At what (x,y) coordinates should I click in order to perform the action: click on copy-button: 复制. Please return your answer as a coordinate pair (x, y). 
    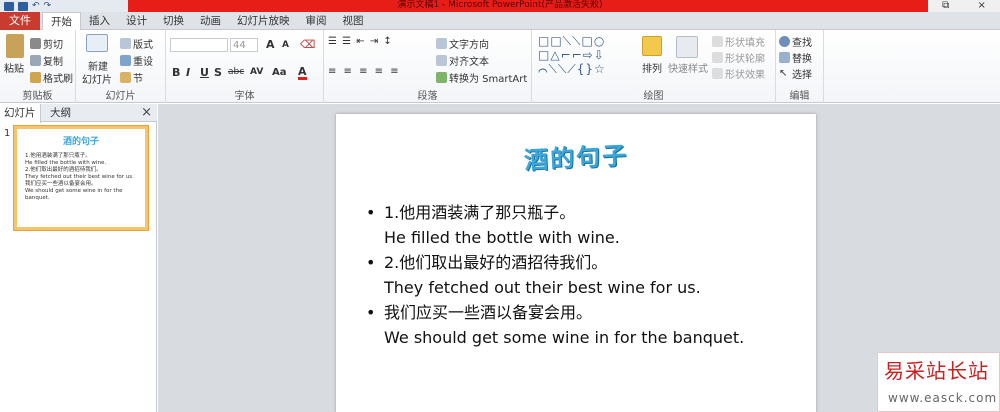
    Looking at the image, I should click on (46, 60).